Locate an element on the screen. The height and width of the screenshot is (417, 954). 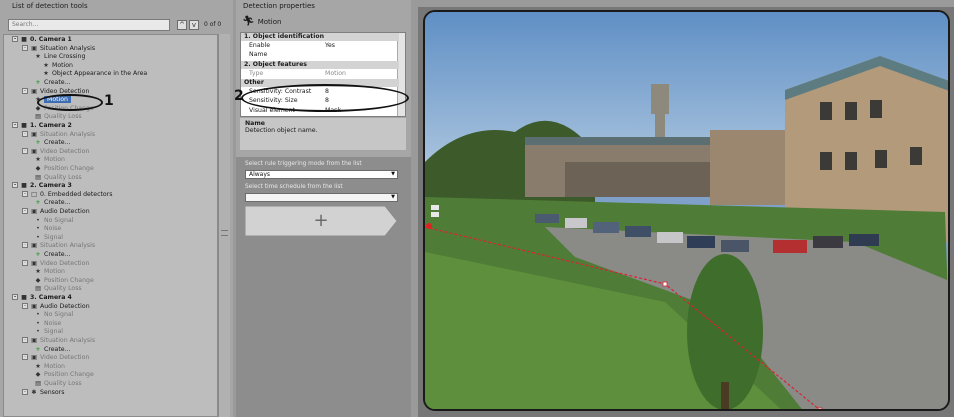
tree-item: - ■ 1. Camera 2 is located at coordinates (42, 126).